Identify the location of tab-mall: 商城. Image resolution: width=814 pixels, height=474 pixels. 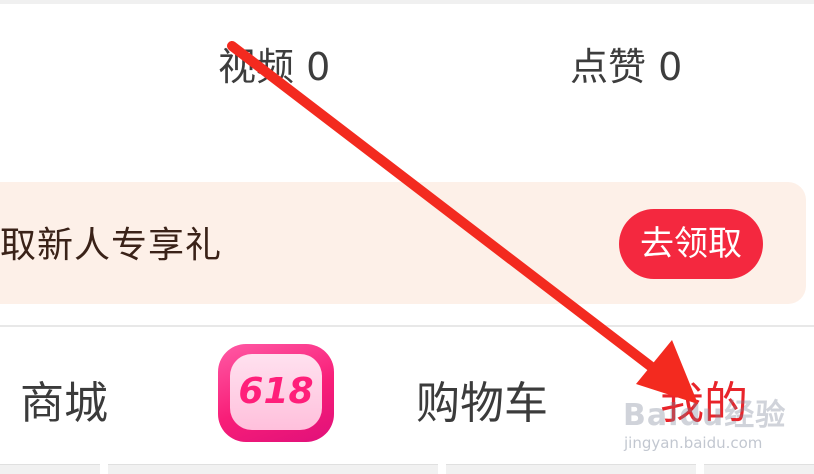
(64, 404).